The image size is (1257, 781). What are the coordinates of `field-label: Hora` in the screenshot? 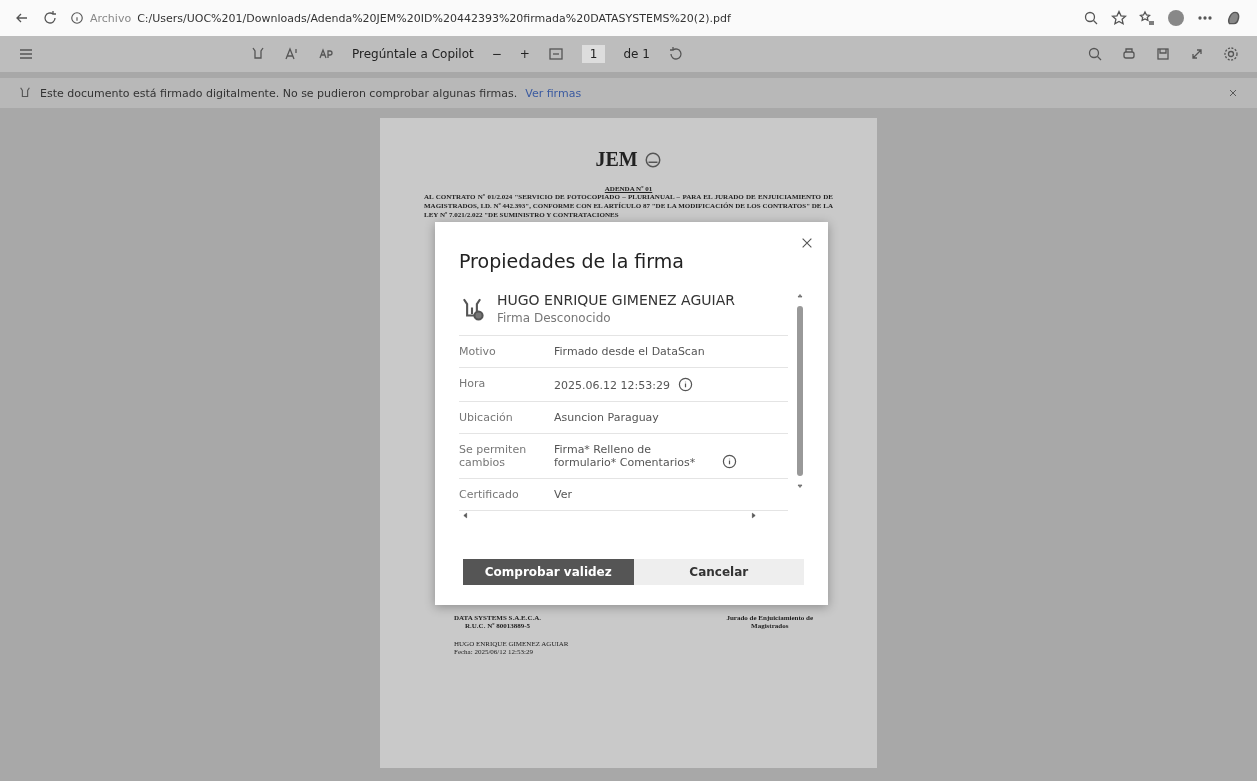 It's located at (473, 384).